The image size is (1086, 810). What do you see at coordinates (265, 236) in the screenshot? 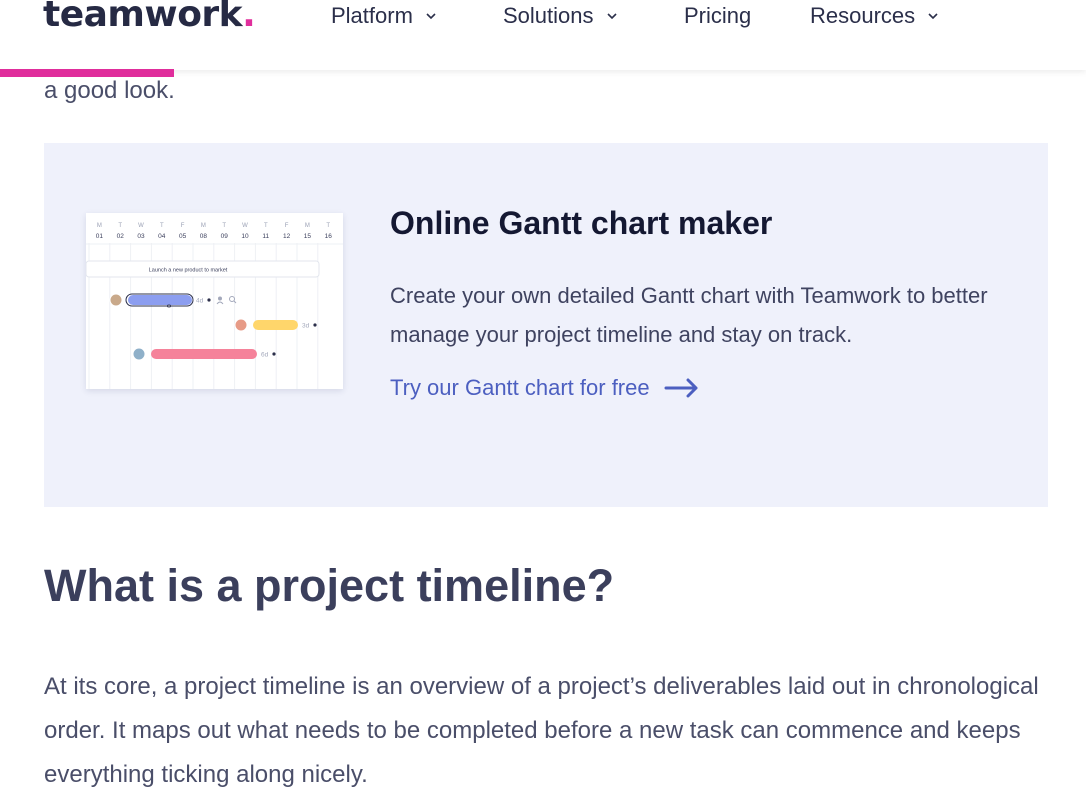
I see `gantt-day-number: 11` at bounding box center [265, 236].